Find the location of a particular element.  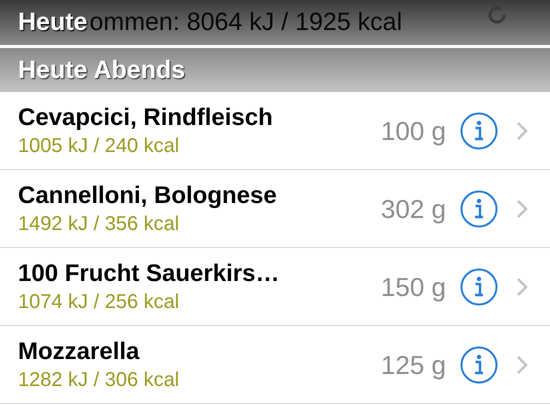

energy-text: 1005 kJ / 240 kcal is located at coordinates (99, 146).